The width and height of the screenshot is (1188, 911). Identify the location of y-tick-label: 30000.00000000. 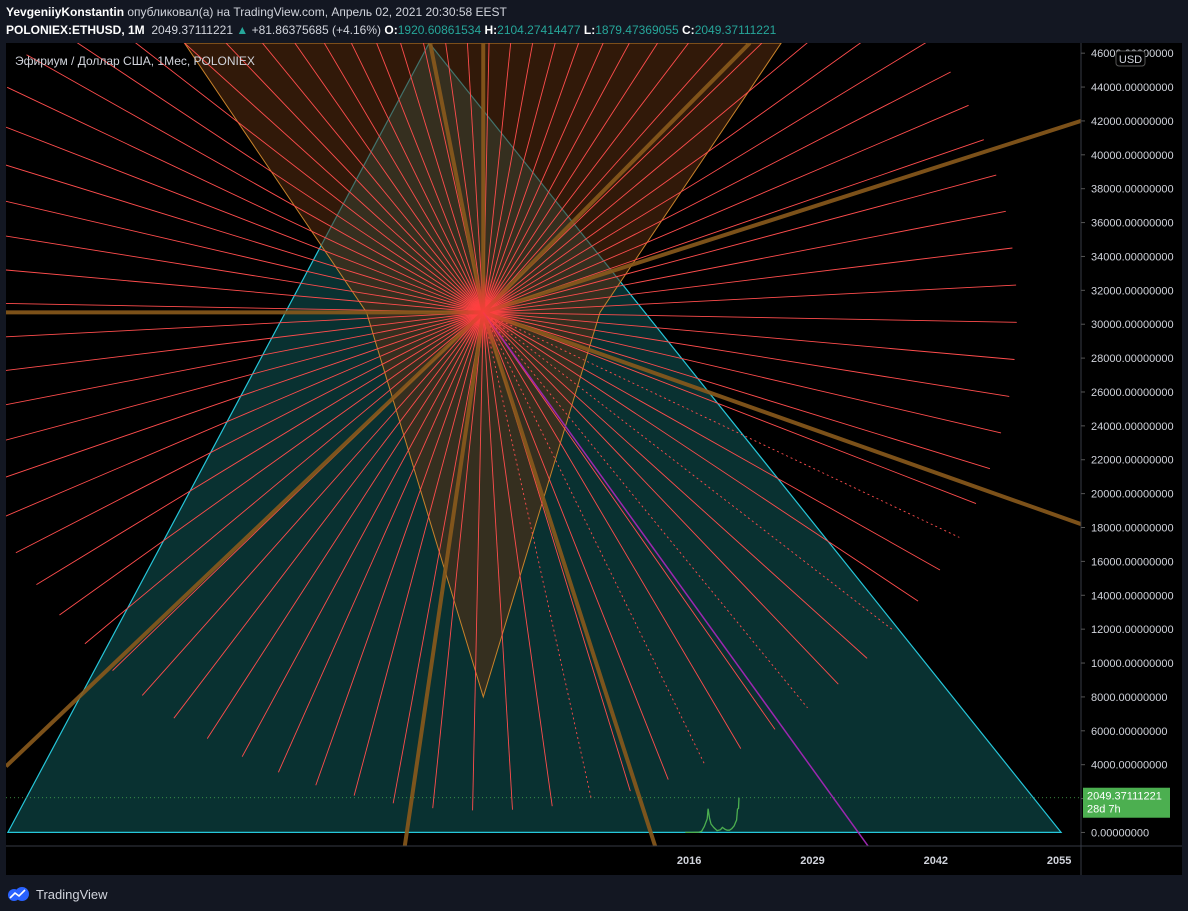
(1132, 325).